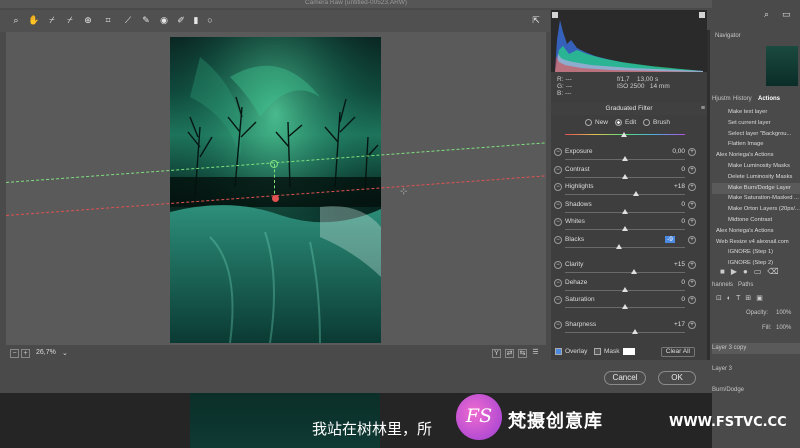  I want to click on zoom-out-button: −, so click(14, 353).